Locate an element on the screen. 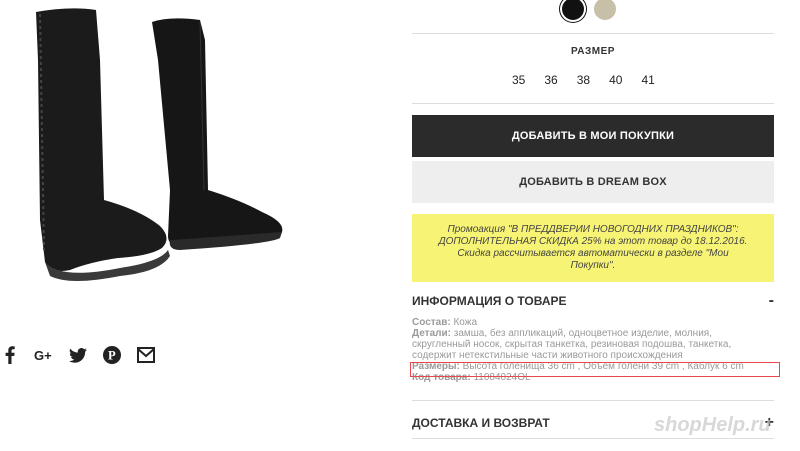 The width and height of the screenshot is (800, 451). share-icons: G+ P is located at coordinates (78, 355).